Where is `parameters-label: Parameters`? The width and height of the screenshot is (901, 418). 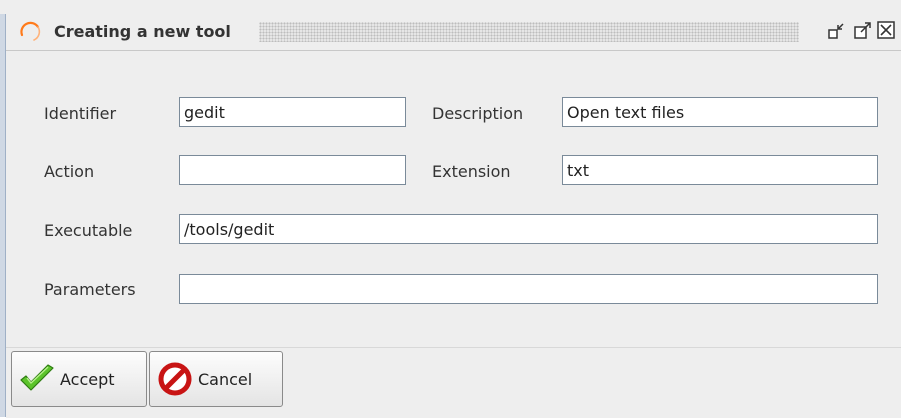
parameters-label: Parameters is located at coordinates (90, 289).